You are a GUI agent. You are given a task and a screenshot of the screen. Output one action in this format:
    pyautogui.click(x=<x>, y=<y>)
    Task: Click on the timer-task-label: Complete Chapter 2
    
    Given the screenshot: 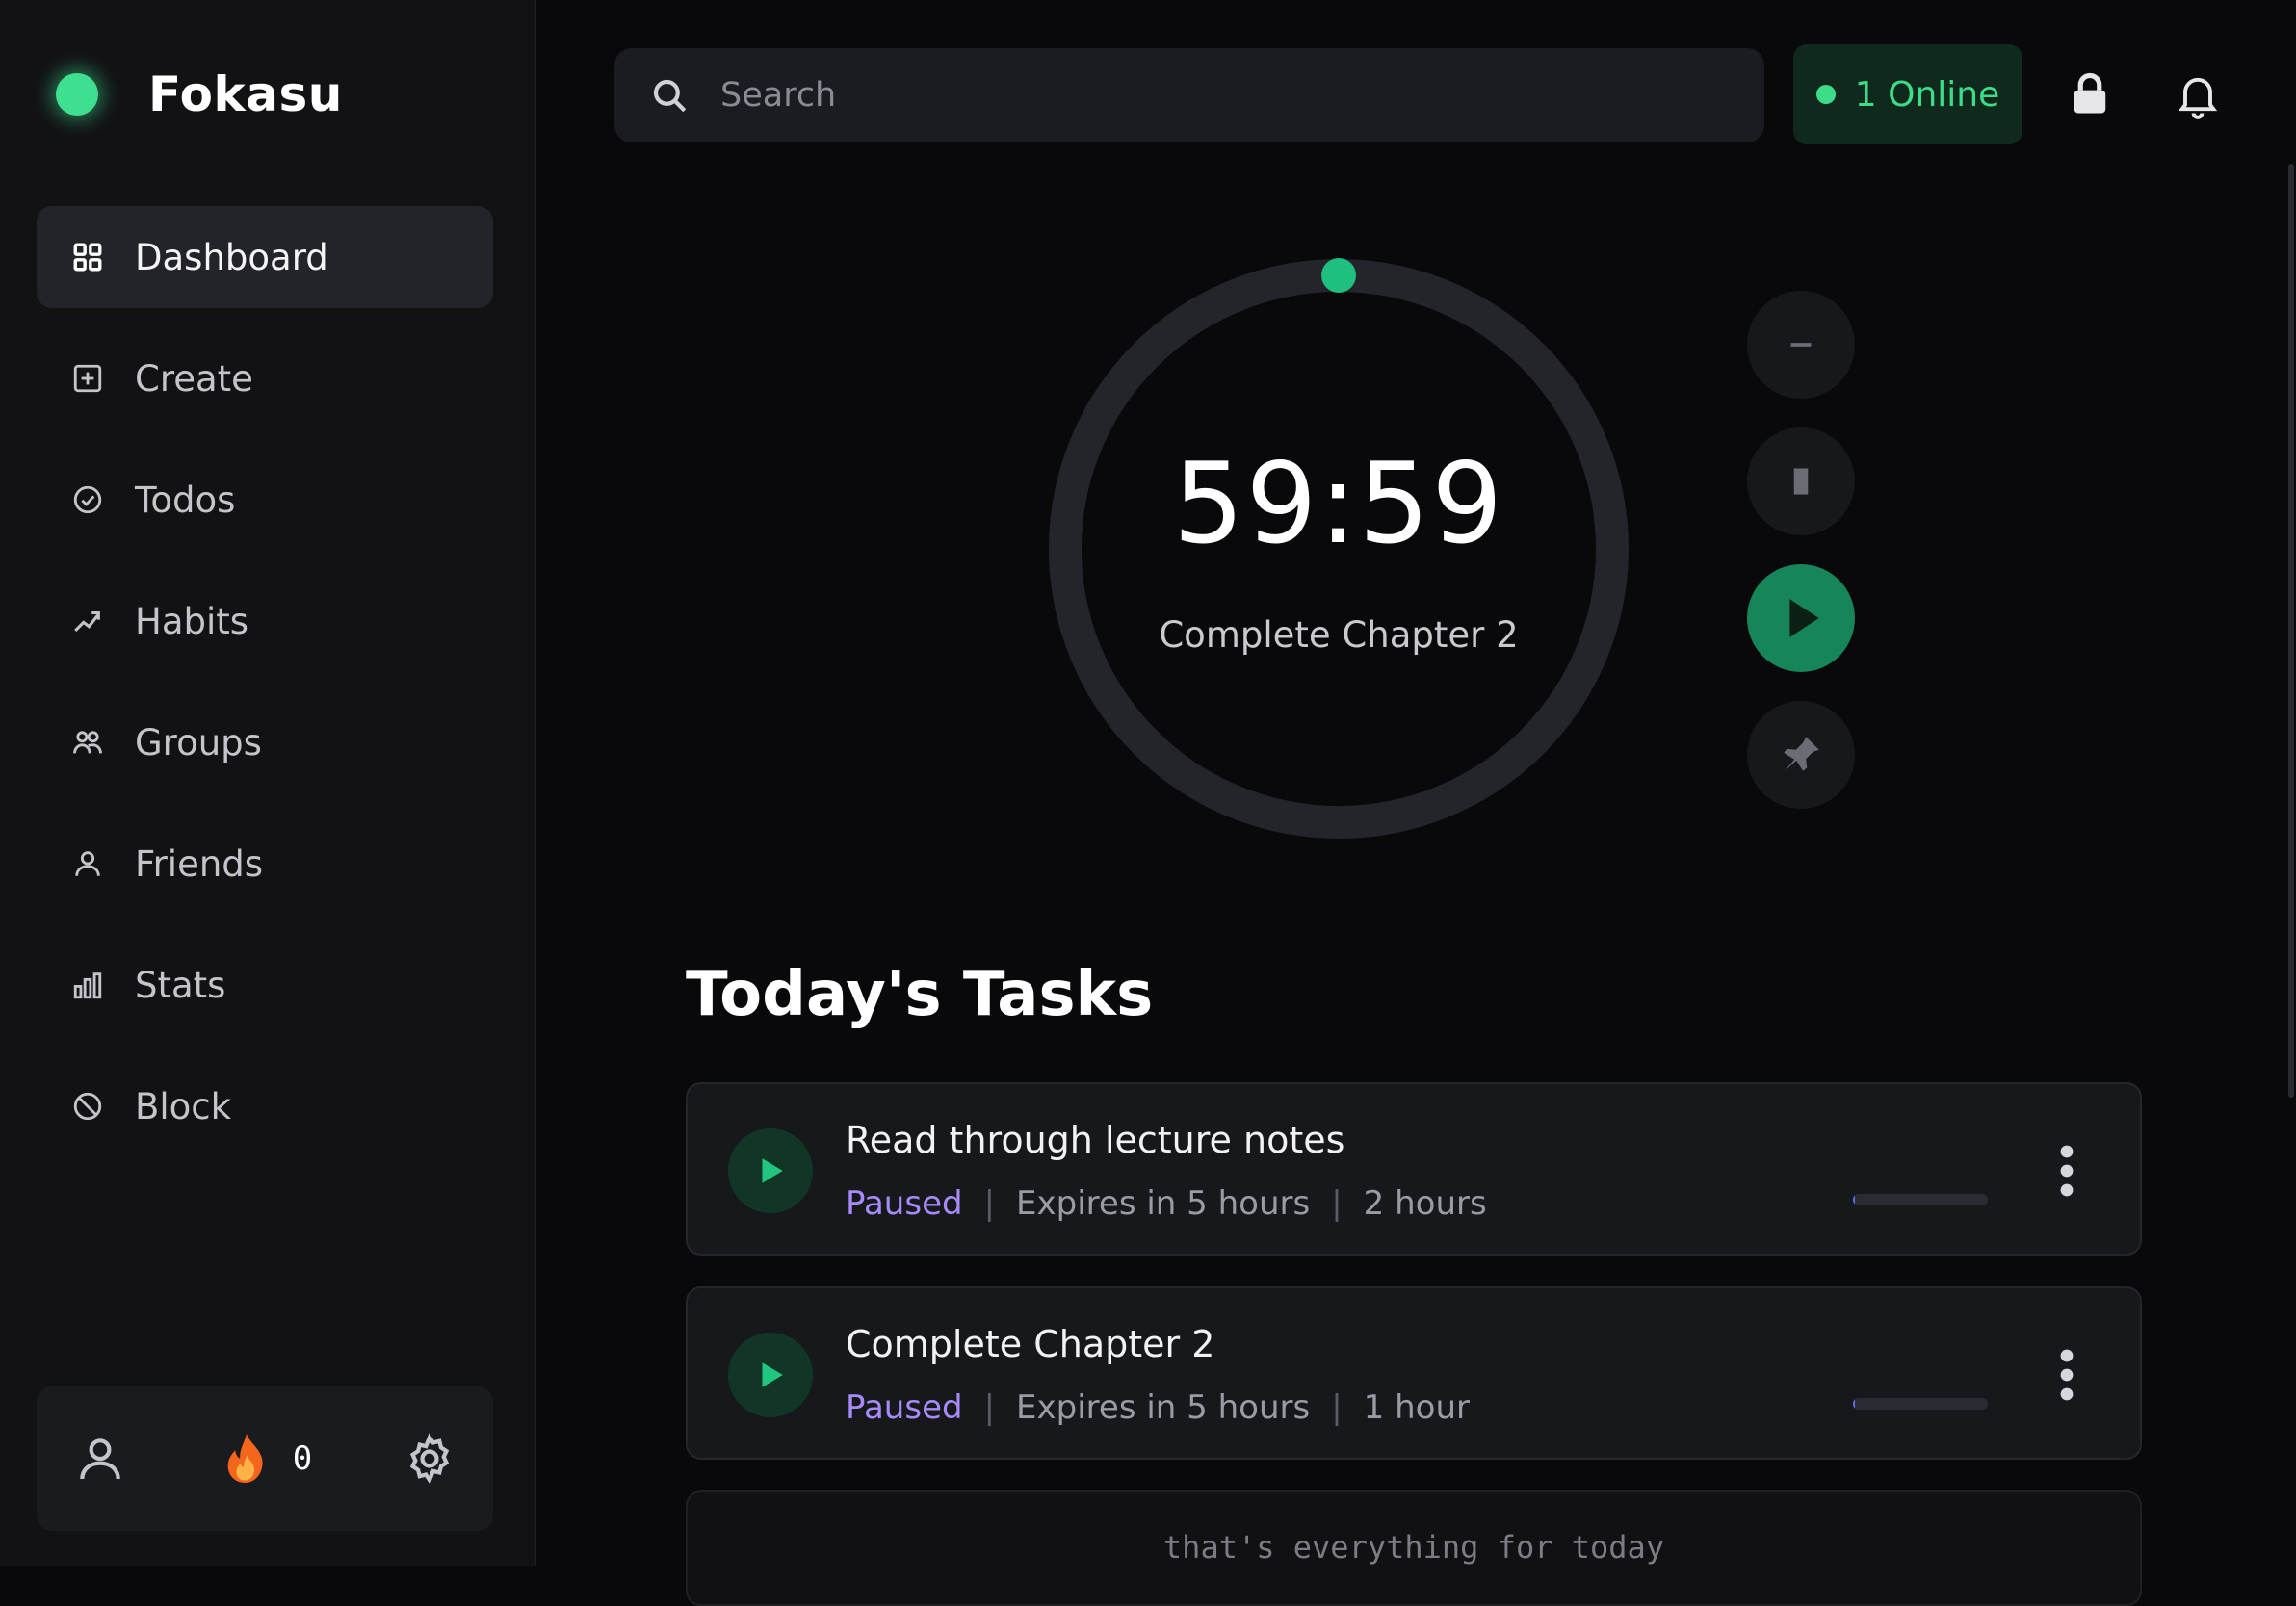 What is the action you would take?
    pyautogui.click(x=1339, y=635)
    